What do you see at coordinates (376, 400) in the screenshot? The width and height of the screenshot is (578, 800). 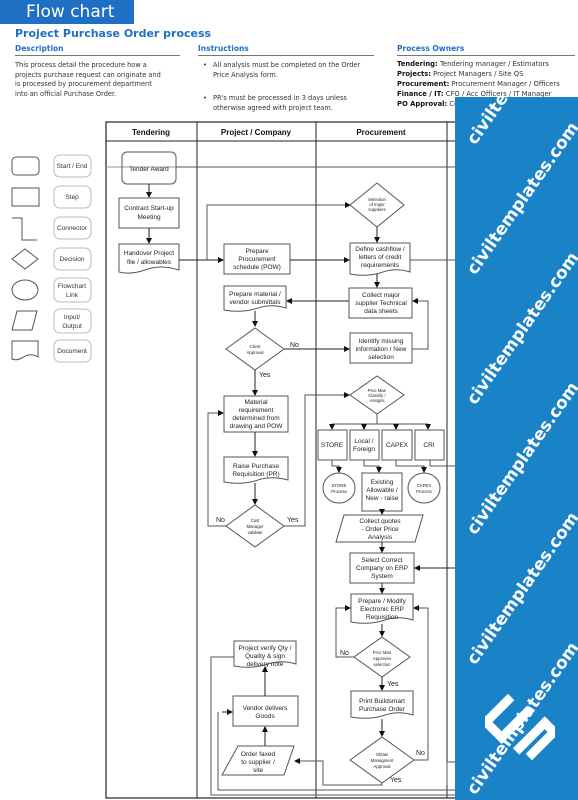 I see `node-label: Assigns` at bounding box center [376, 400].